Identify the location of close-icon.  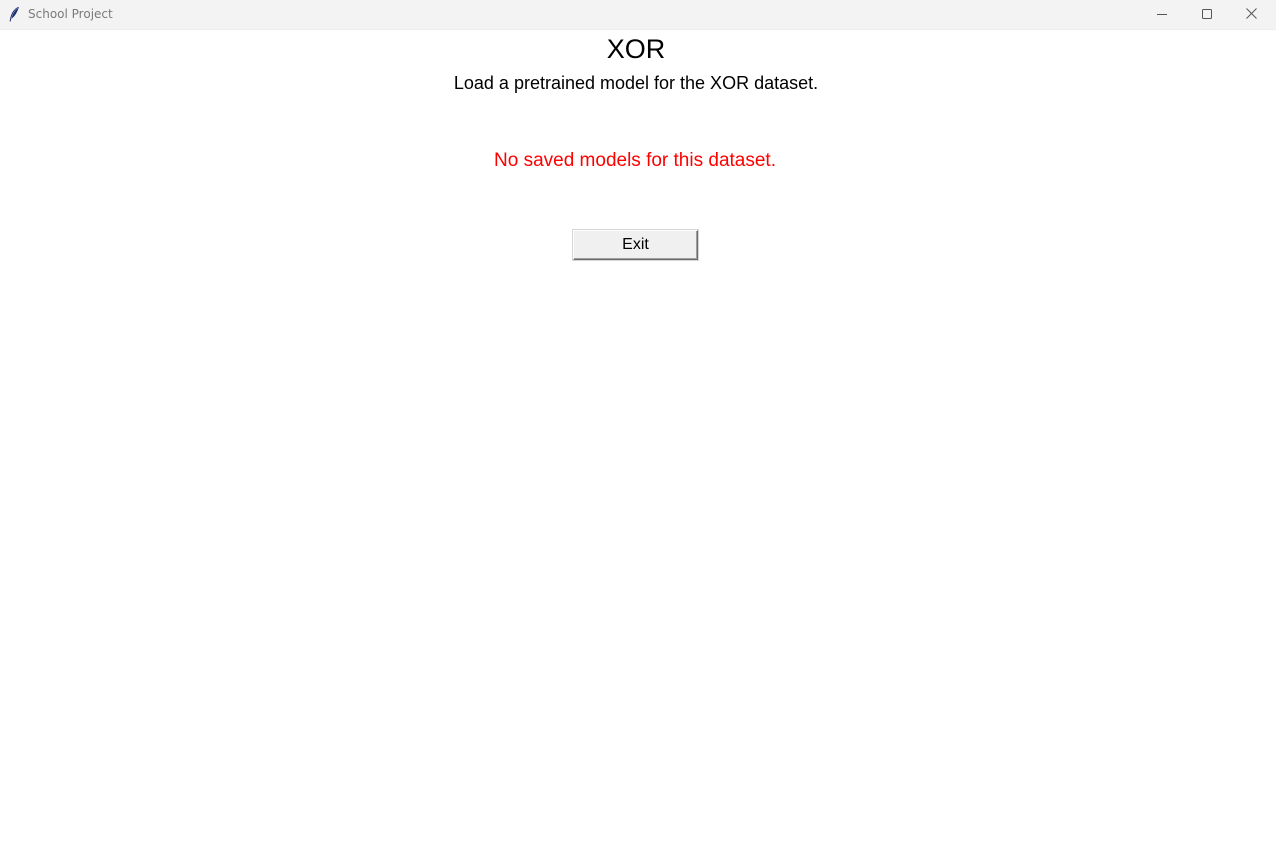
(1251, 15).